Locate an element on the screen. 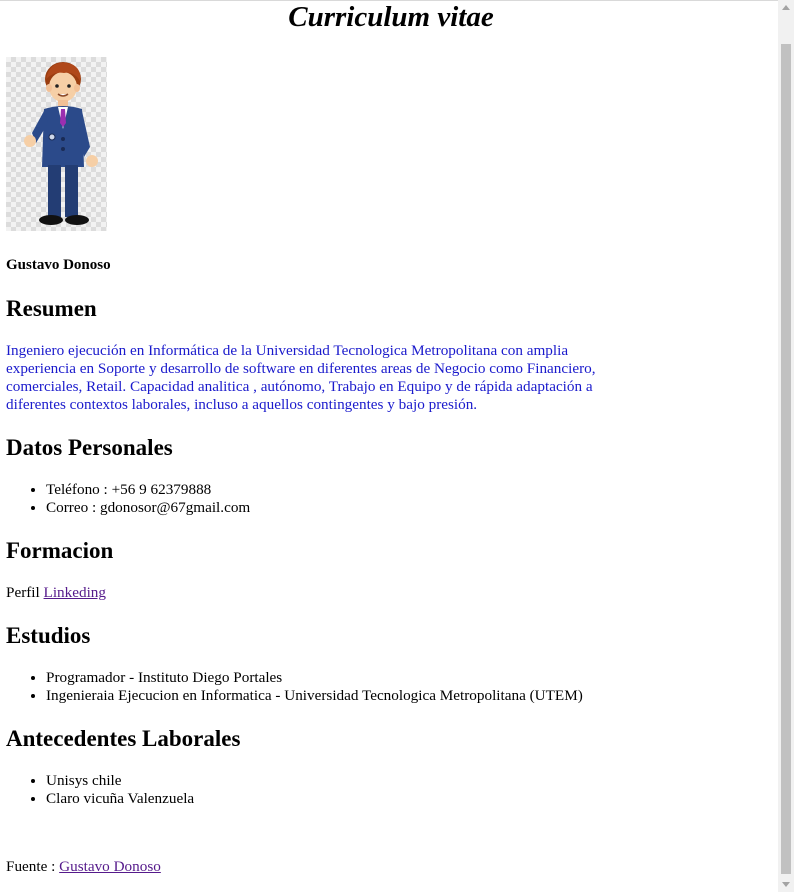  footer-author-link: Gustavo Donoso is located at coordinates (110, 866).